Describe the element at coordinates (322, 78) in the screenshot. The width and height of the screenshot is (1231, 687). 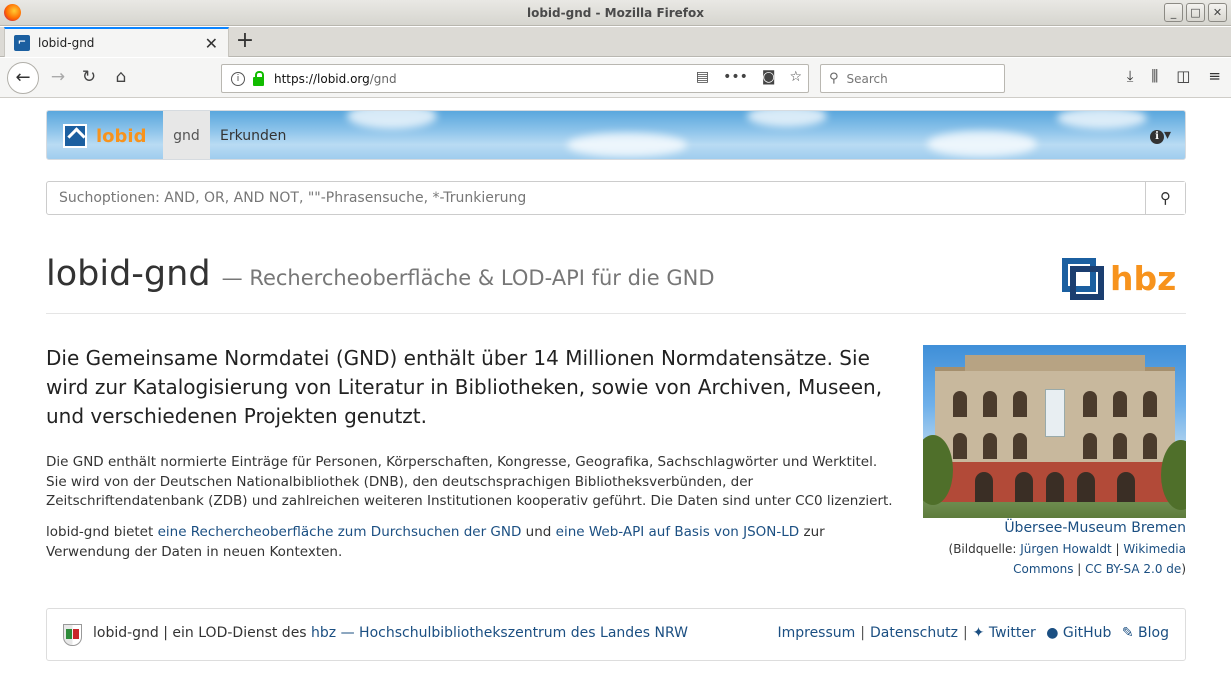
I see `url-host: https://lobid.org` at that location.